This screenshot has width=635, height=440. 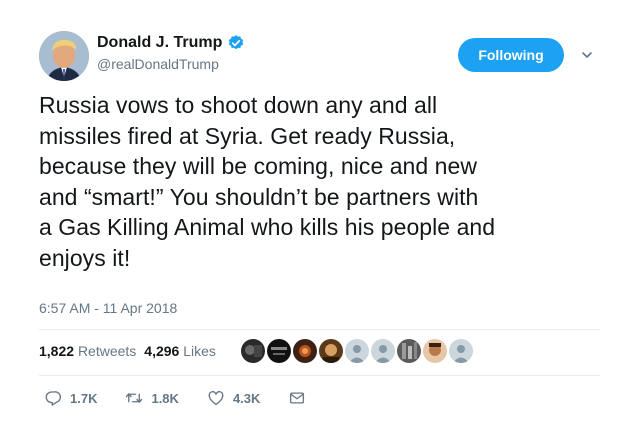 What do you see at coordinates (216, 398) in the screenshot?
I see `heart-icon` at bounding box center [216, 398].